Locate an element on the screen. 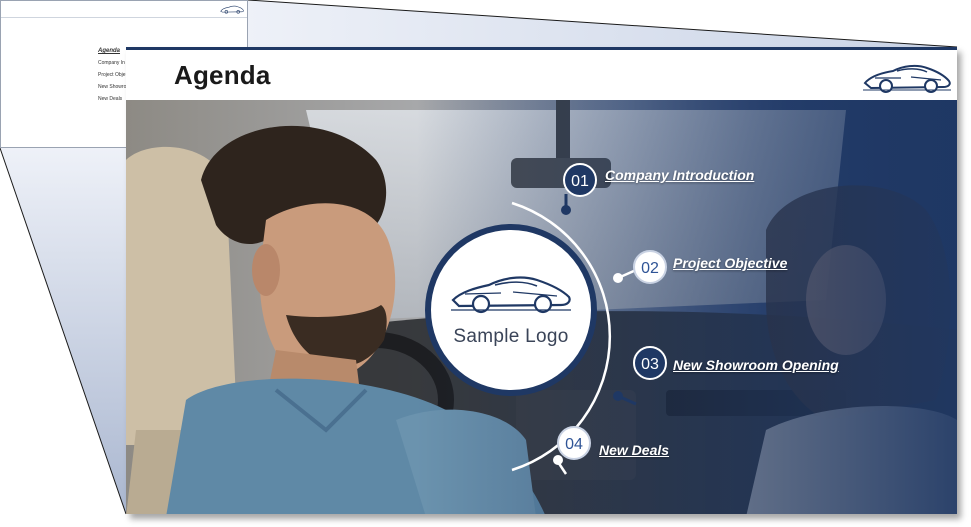  thumbnail-header is located at coordinates (124, 9).